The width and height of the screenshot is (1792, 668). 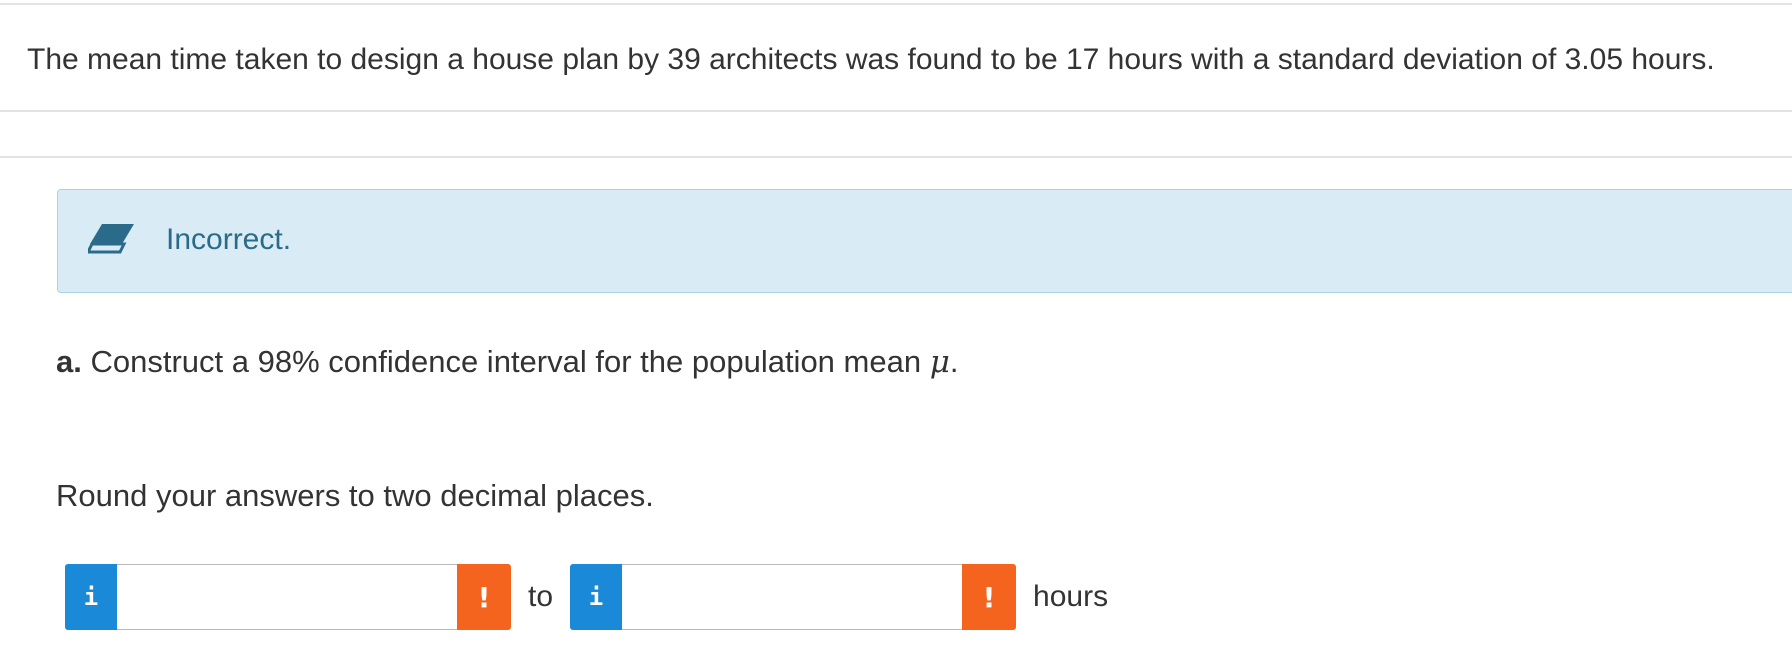 I want to click on part-a-end: ., so click(x=954, y=361).